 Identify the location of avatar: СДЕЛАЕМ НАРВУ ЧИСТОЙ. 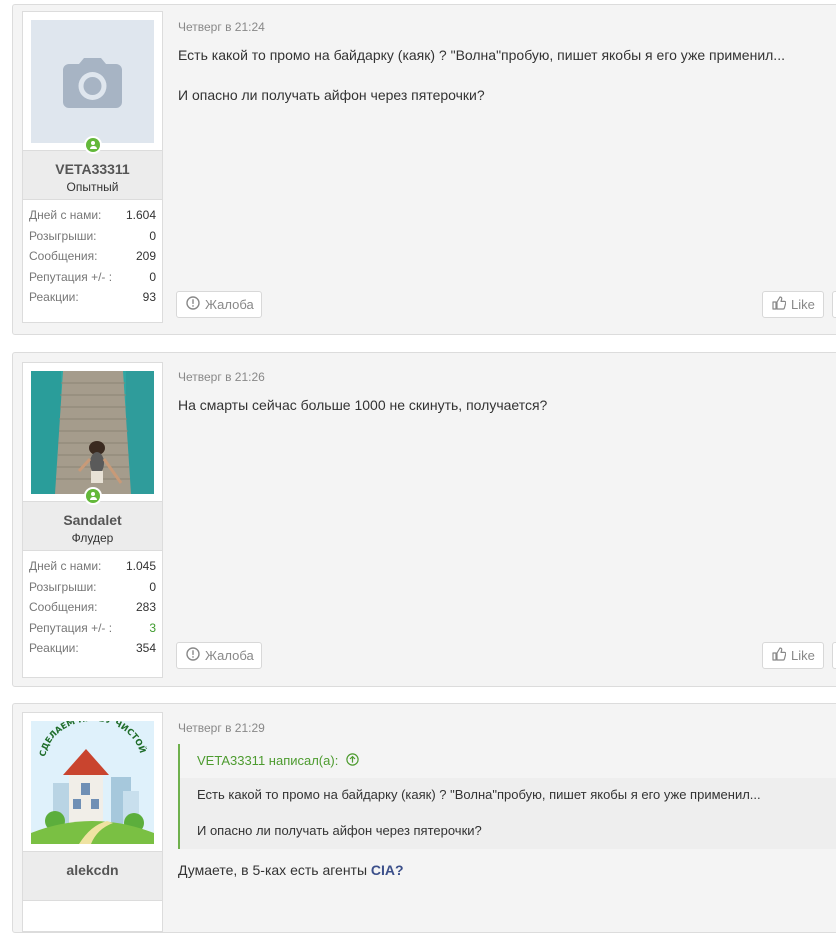
(92, 782).